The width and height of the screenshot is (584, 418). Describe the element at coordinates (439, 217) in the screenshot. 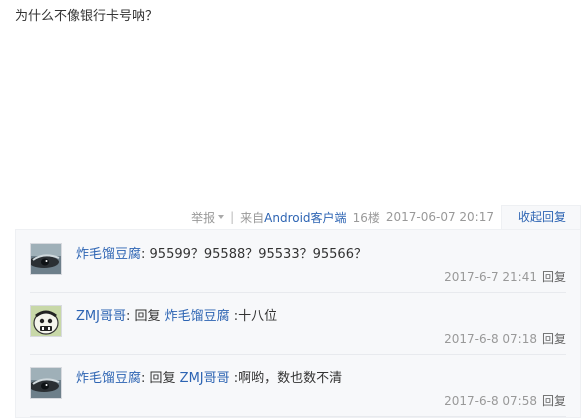

I see `post-time: 2017-06-07 20:17` at that location.